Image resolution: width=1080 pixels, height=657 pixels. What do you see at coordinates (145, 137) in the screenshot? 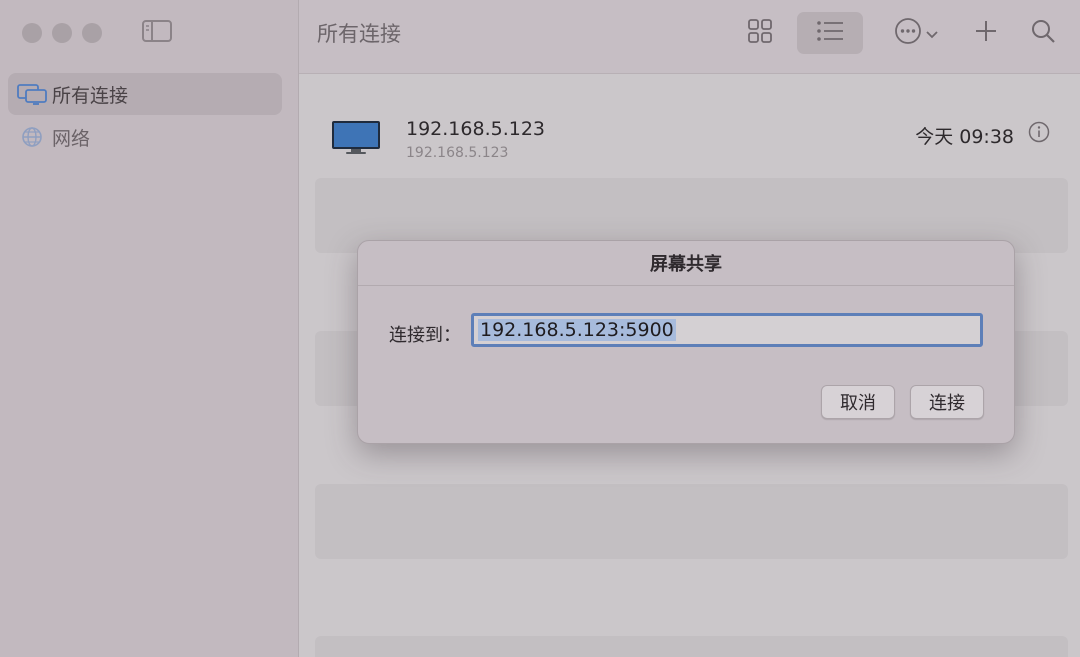
I see `sidebar-item-network: 网络` at bounding box center [145, 137].